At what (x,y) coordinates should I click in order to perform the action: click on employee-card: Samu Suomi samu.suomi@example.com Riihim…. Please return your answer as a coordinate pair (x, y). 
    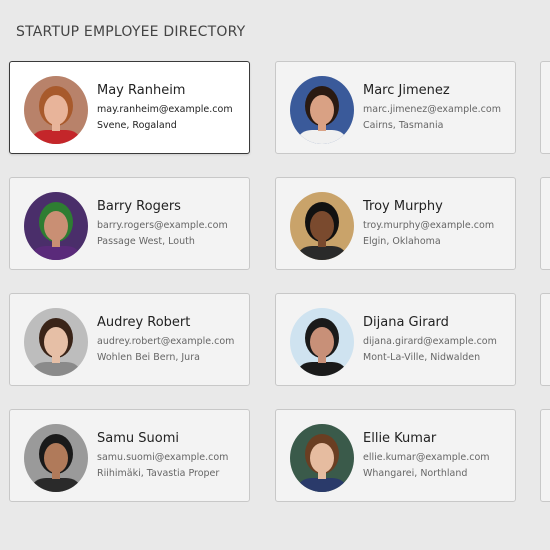
    Looking at the image, I should click on (129, 455).